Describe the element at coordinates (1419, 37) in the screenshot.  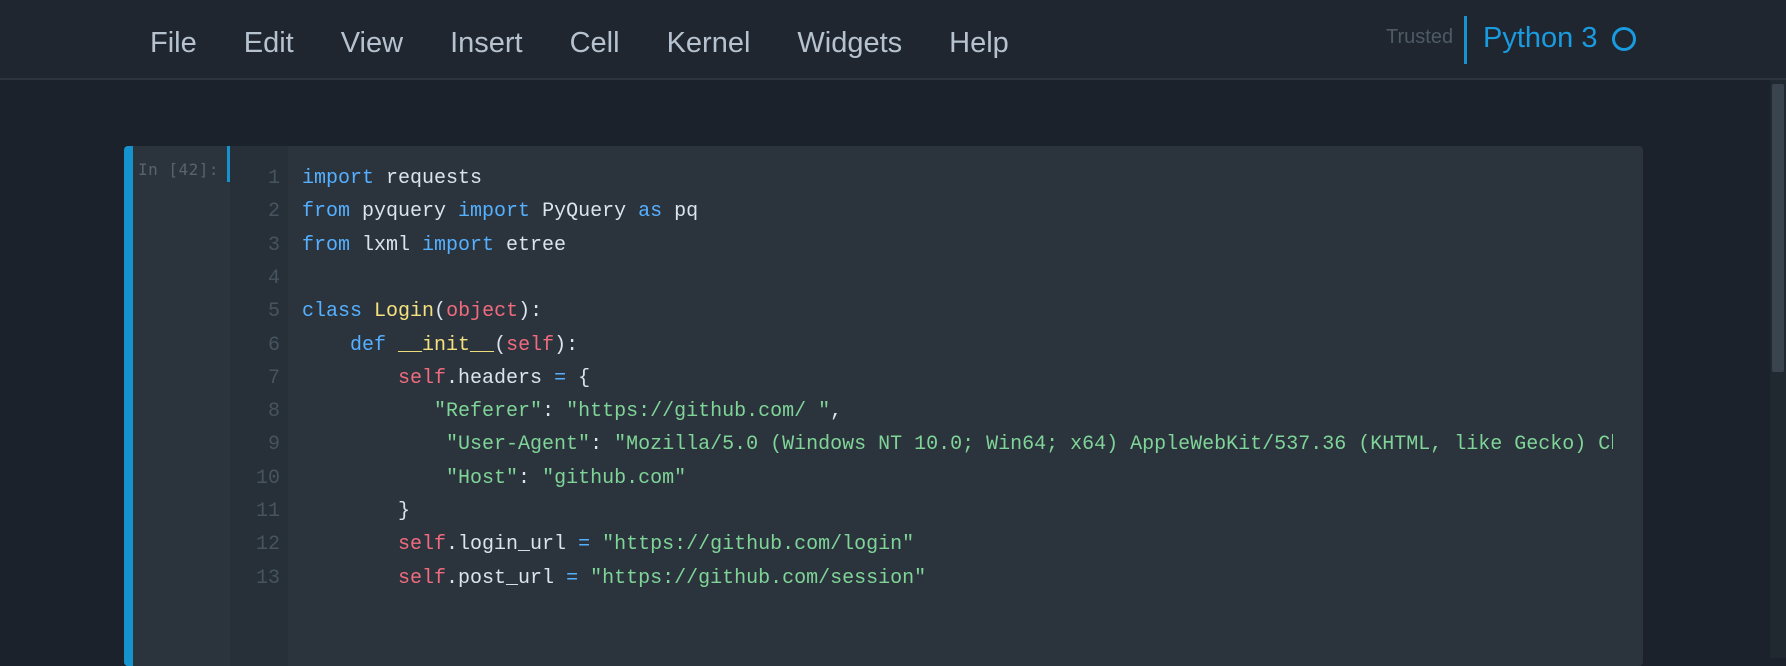
I see `trusted-indicator: Trusted` at that location.